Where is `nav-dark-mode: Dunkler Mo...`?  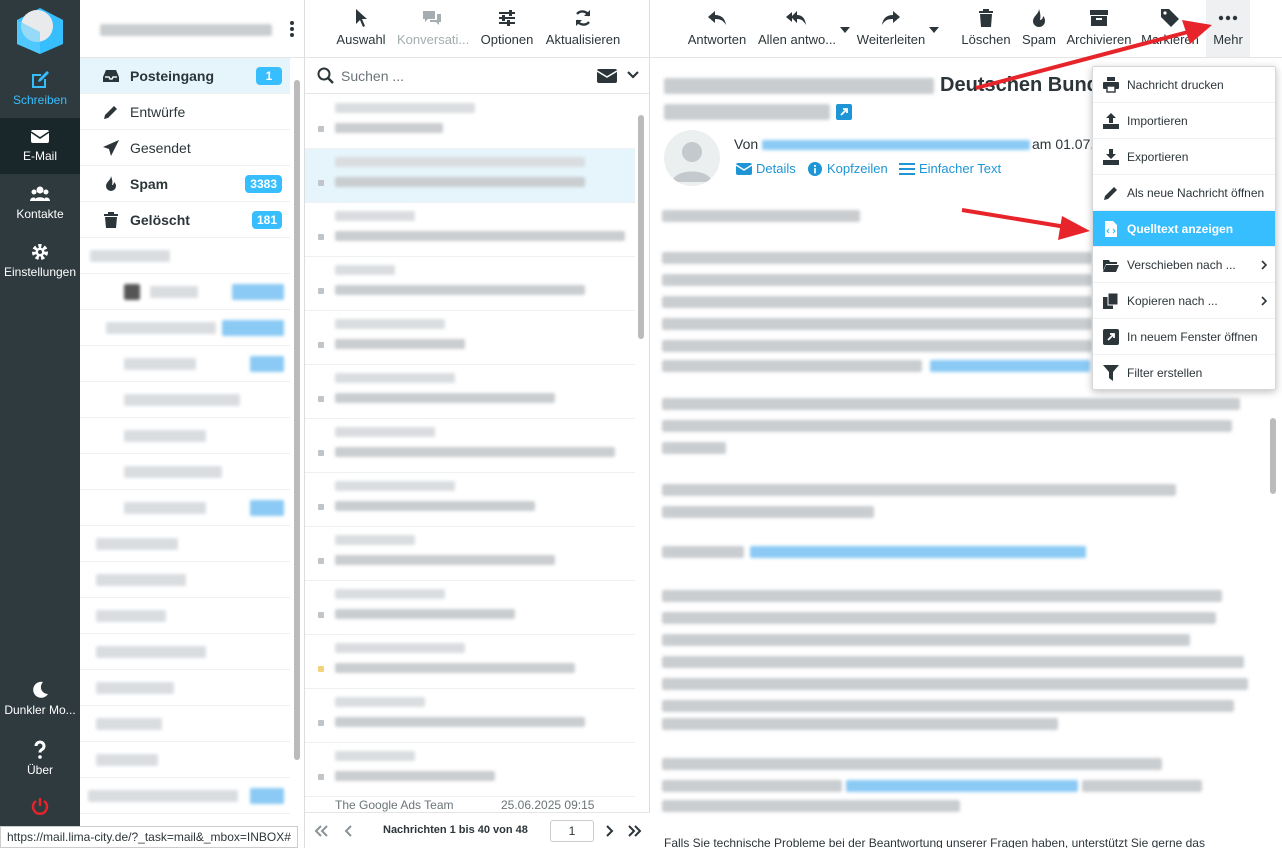 nav-dark-mode: Dunkler Mo... is located at coordinates (40, 700).